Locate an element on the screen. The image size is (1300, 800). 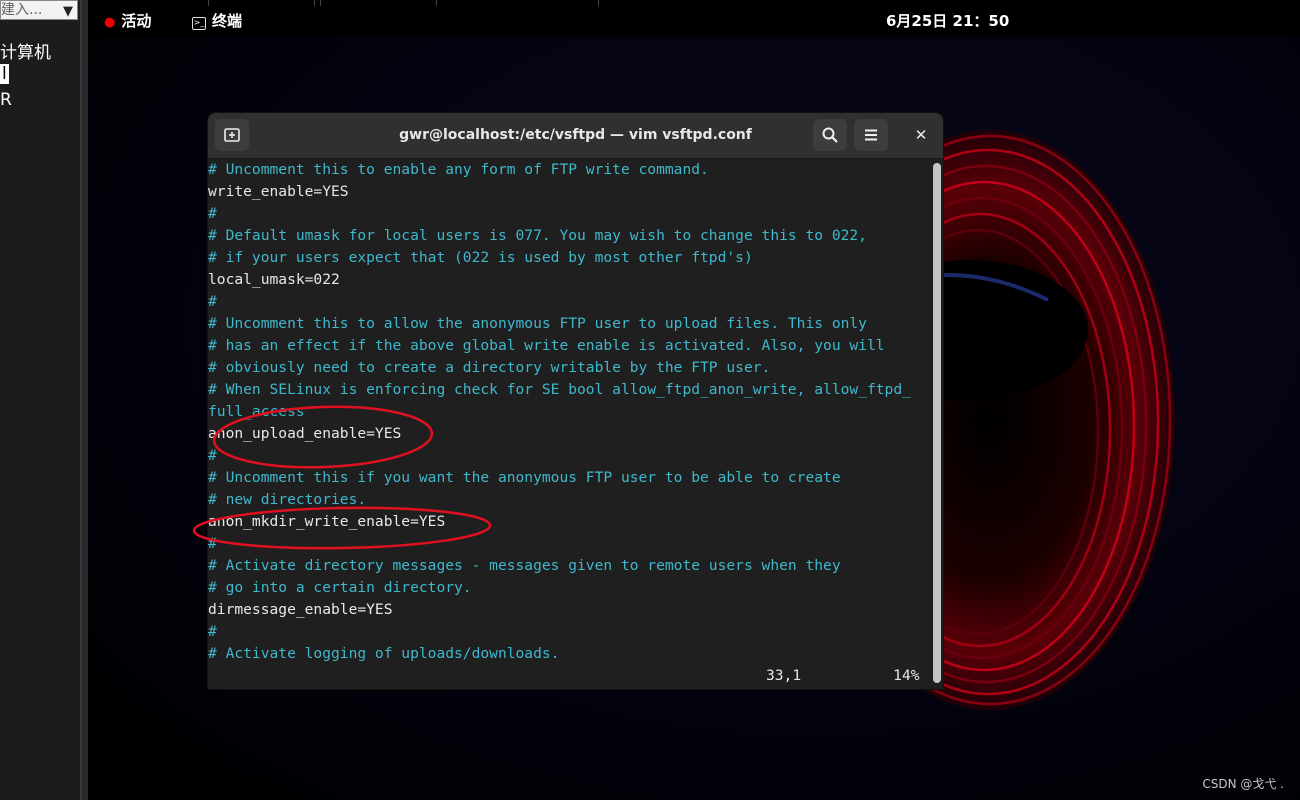
left-item-selected: l is located at coordinates (4, 74).